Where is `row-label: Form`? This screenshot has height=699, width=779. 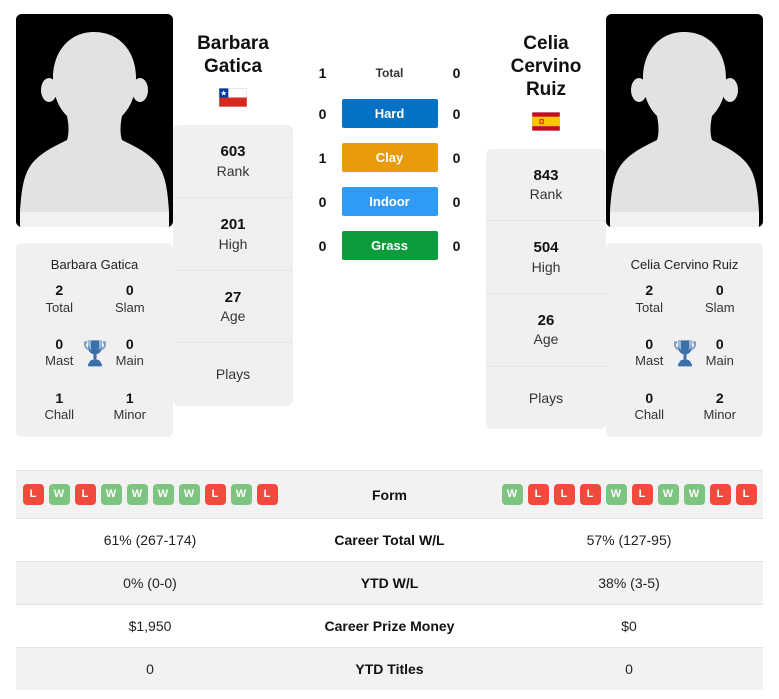
row-label: Form is located at coordinates (389, 494).